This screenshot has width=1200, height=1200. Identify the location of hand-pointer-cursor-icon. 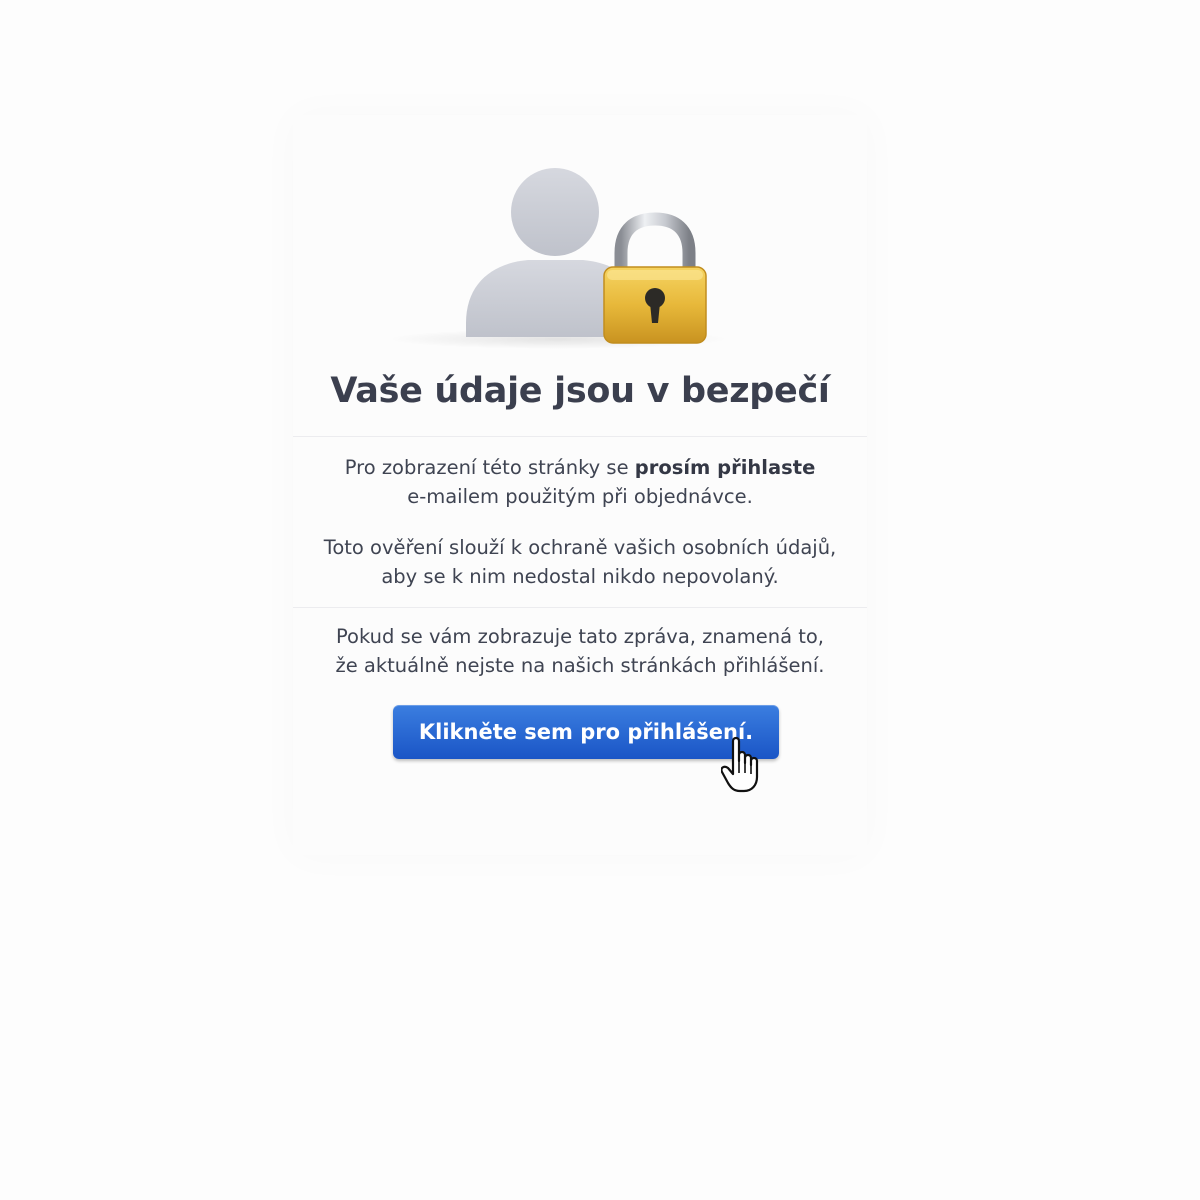
(748, 766).